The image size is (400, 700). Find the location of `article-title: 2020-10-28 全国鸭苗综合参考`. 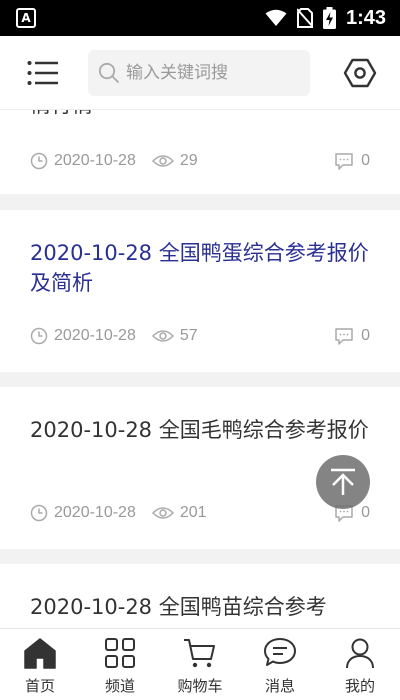

article-title: 2020-10-28 全国鸭苗综合参考 is located at coordinates (200, 607).